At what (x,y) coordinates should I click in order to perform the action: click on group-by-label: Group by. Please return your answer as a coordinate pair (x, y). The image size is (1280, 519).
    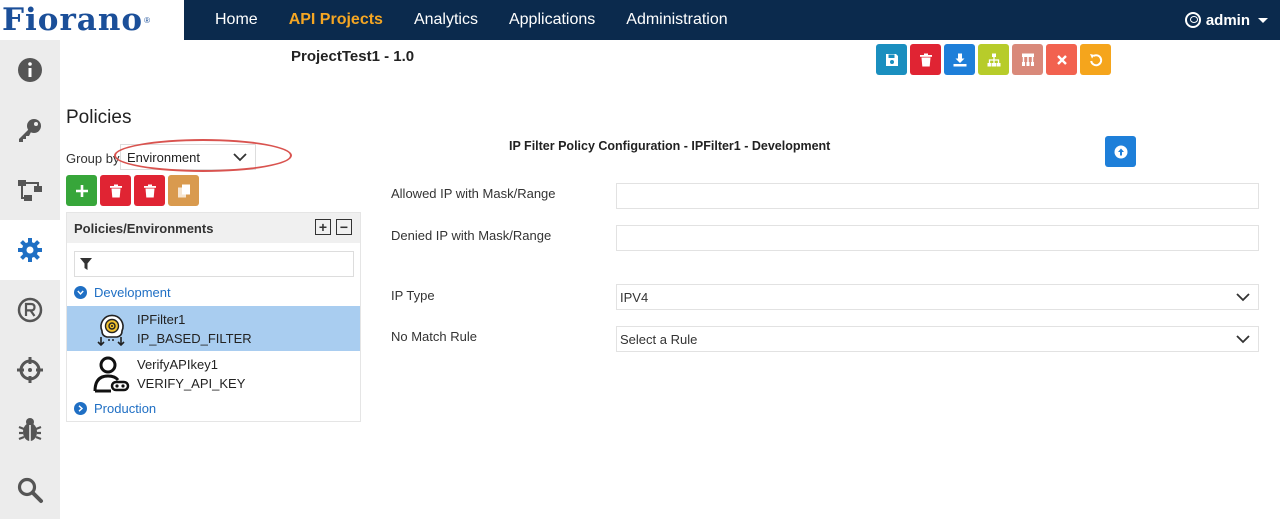
    Looking at the image, I should click on (93, 158).